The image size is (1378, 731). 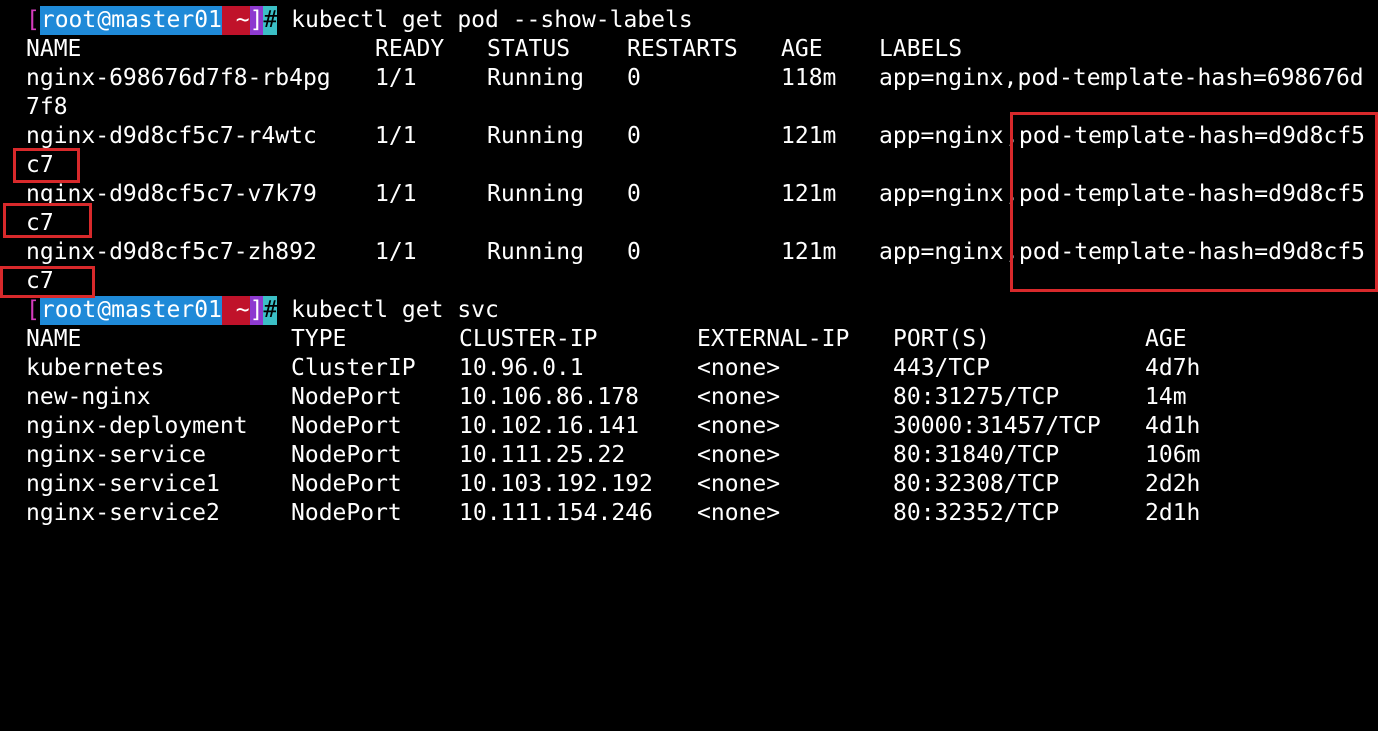 I want to click on svc-header-name: NAME, so click(x=54, y=339).